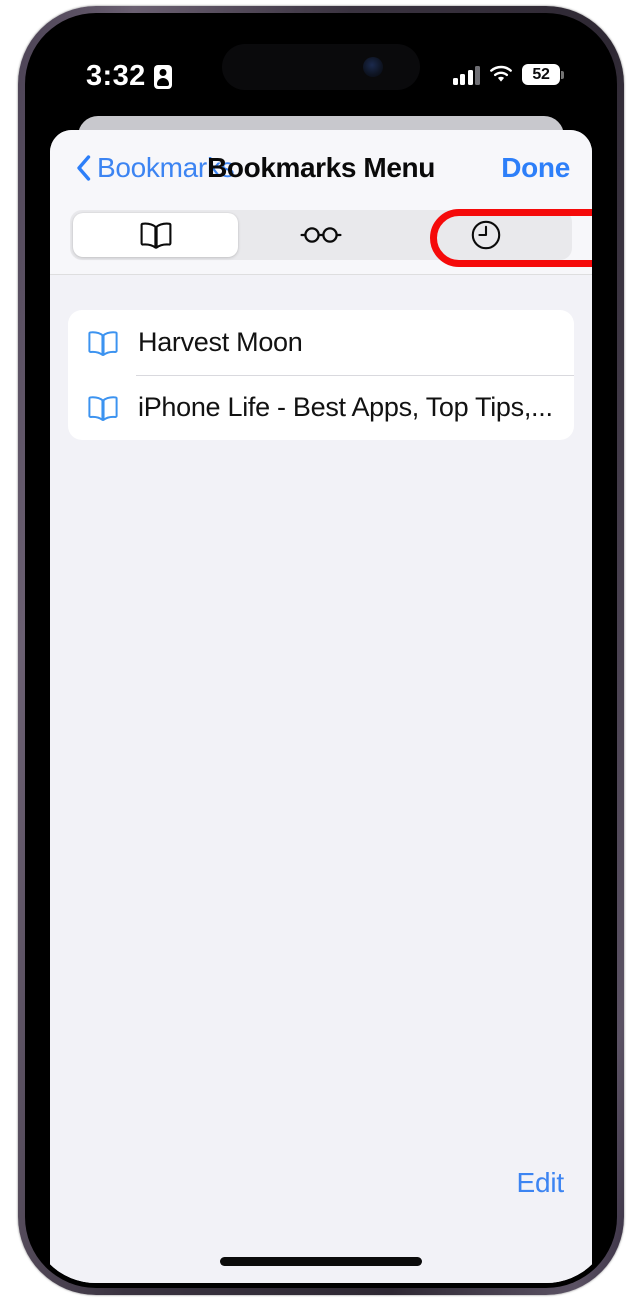  I want to click on front-camera-icon, so click(373, 67).